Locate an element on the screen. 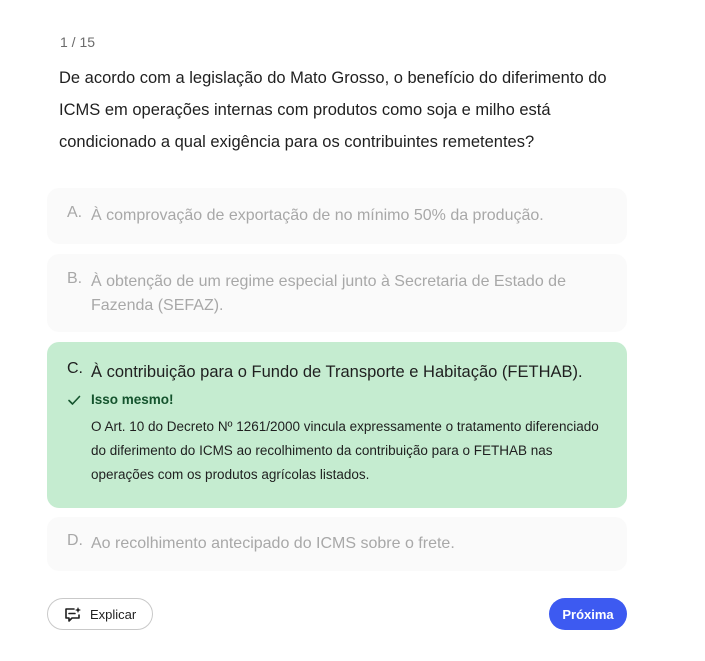  feedback-title: Isso mesmo! is located at coordinates (132, 399).